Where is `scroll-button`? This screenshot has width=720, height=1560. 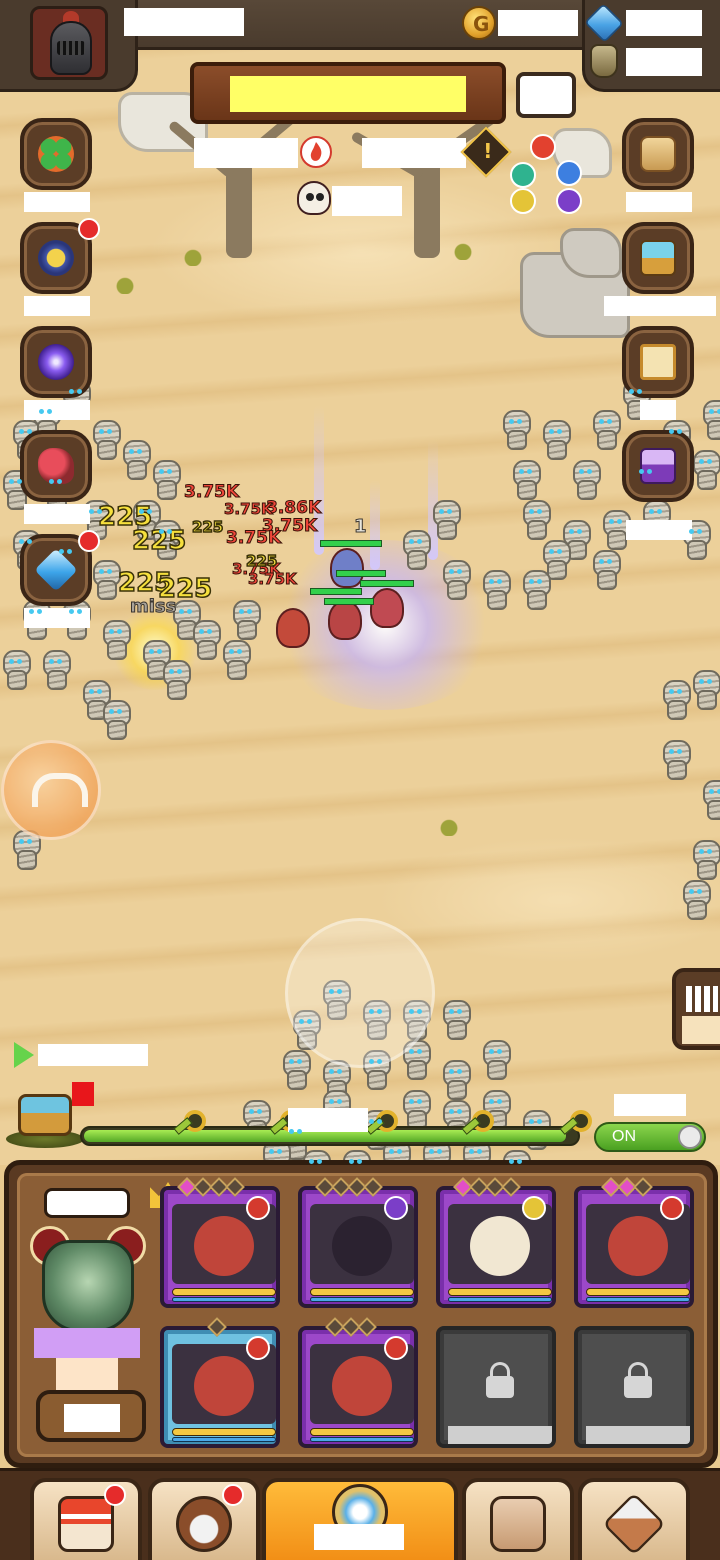 scroll-button is located at coordinates (658, 154).